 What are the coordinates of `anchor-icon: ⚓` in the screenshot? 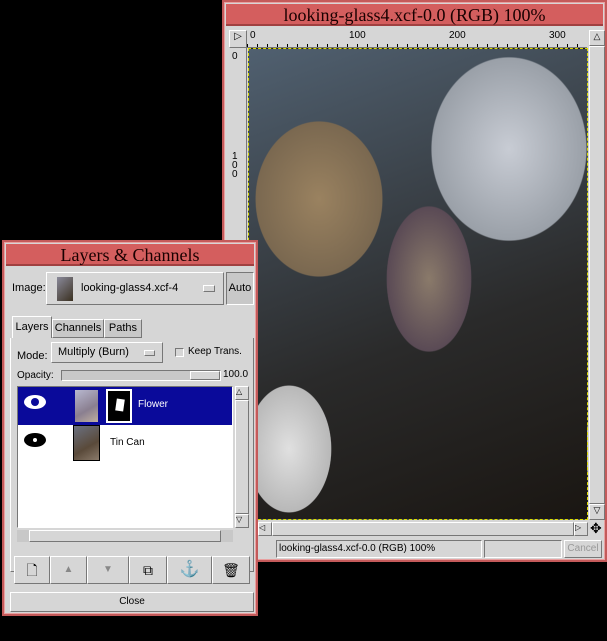 It's located at (189, 569).